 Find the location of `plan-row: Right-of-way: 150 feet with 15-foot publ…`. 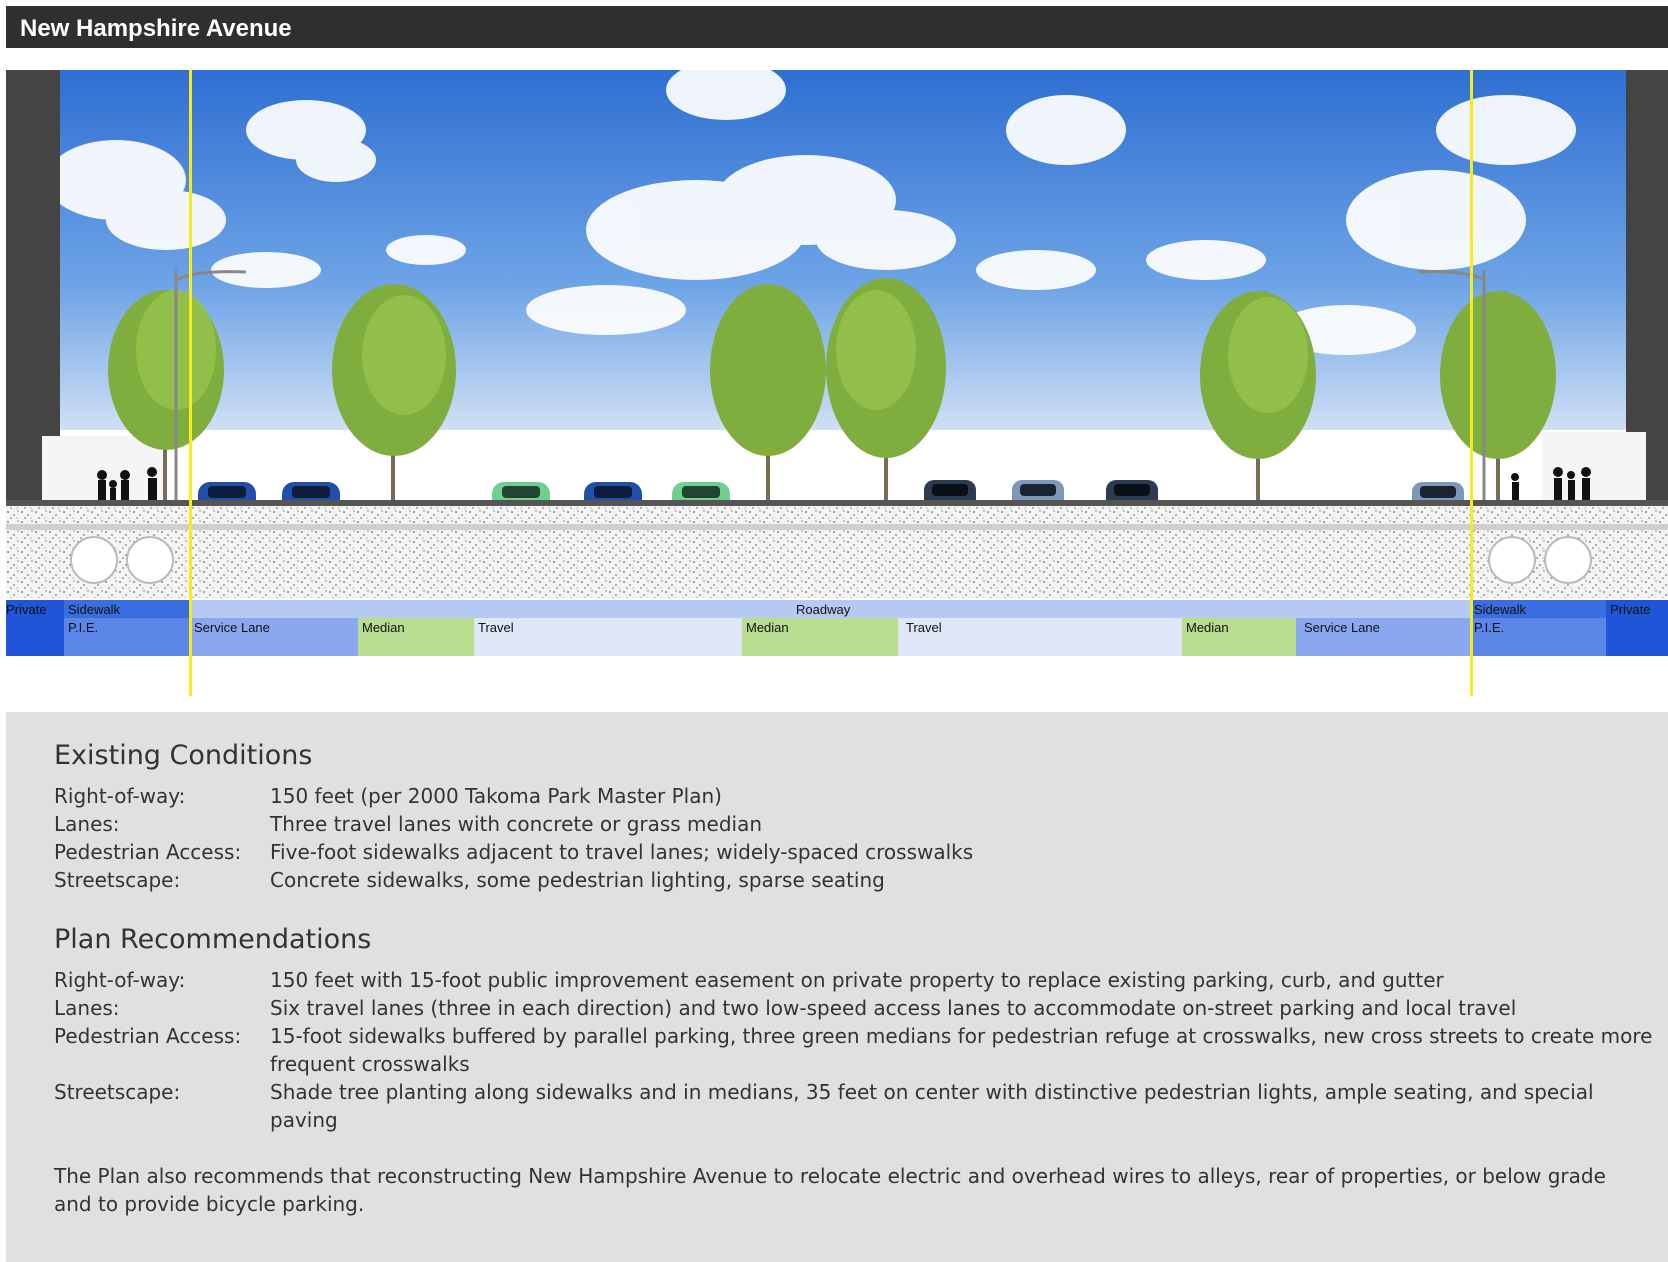

plan-row: Right-of-way: 150 feet with 15-foot publ… is located at coordinates (844, 980).